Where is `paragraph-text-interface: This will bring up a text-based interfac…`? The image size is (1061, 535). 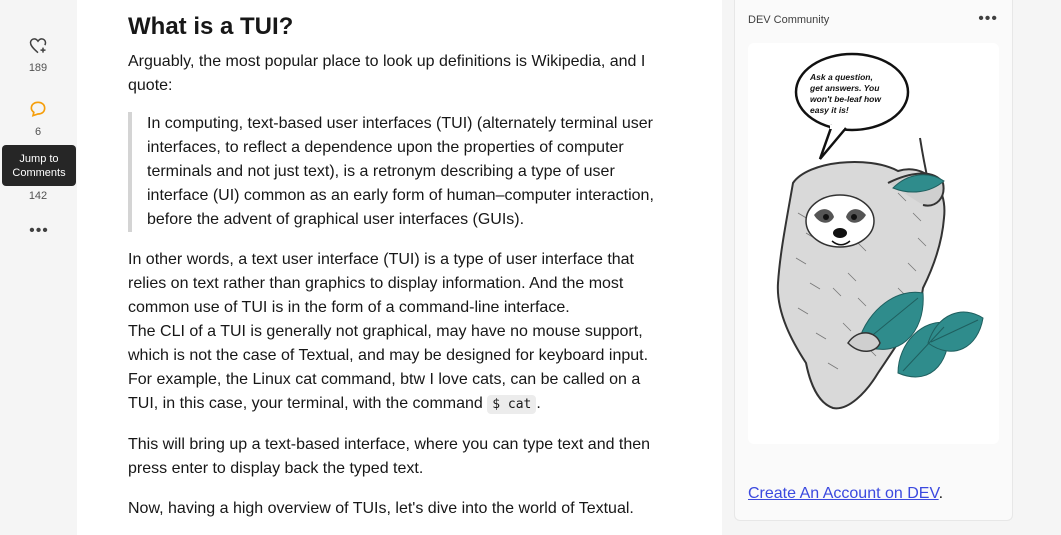
paragraph-text-interface: This will bring up a text-based interfac… is located at coordinates (389, 456).